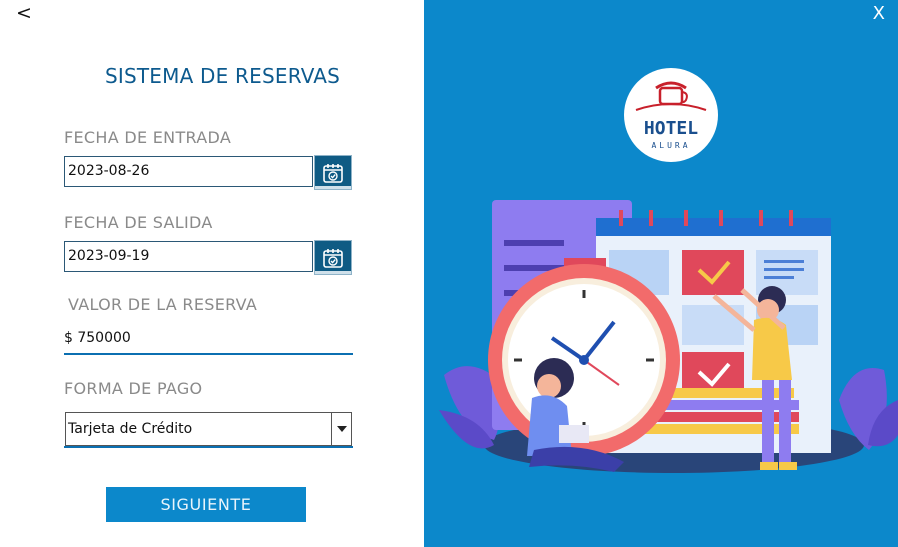 This screenshot has width=898, height=547. Describe the element at coordinates (188, 171) in the screenshot. I see `check-in-date-field: 2023-08-26` at that location.